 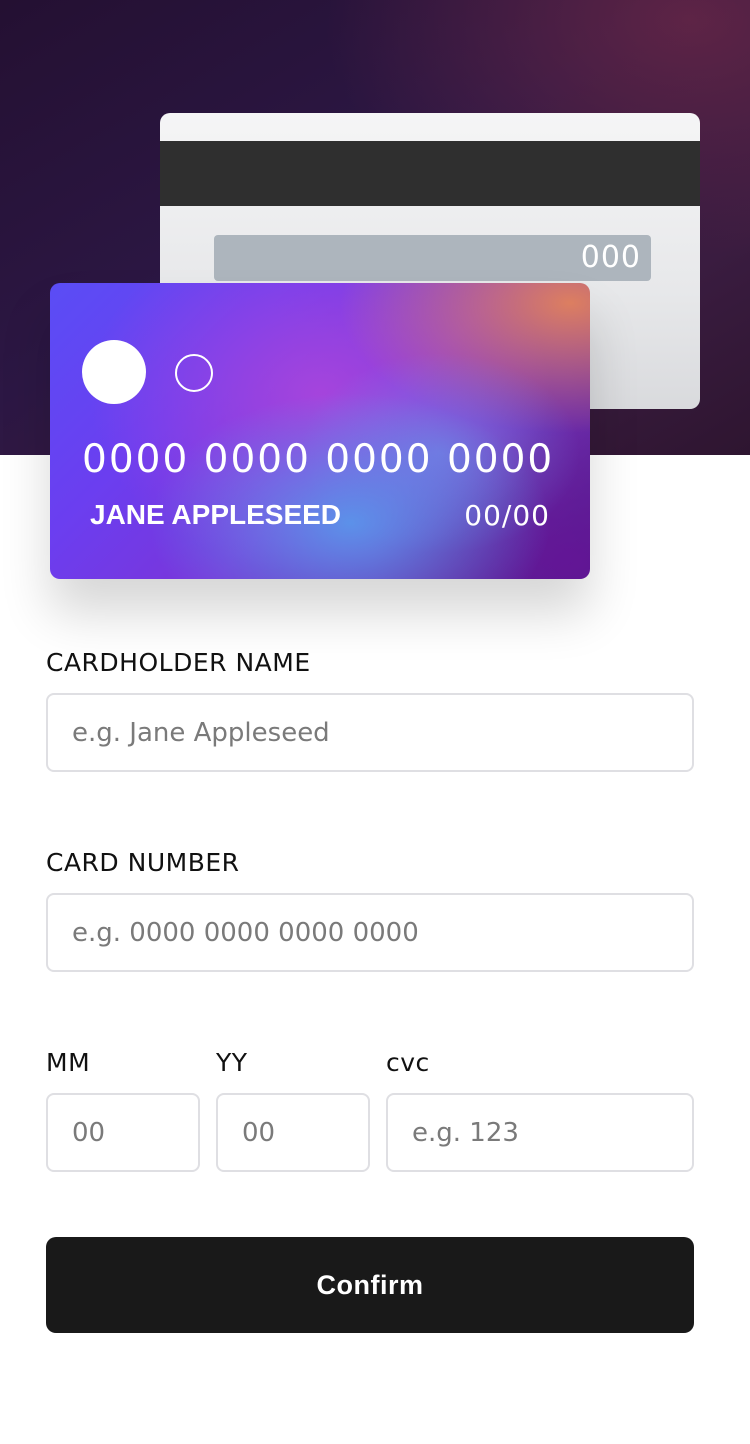 What do you see at coordinates (216, 514) in the screenshot?
I see `card-front-name: JANE APPLESEED` at bounding box center [216, 514].